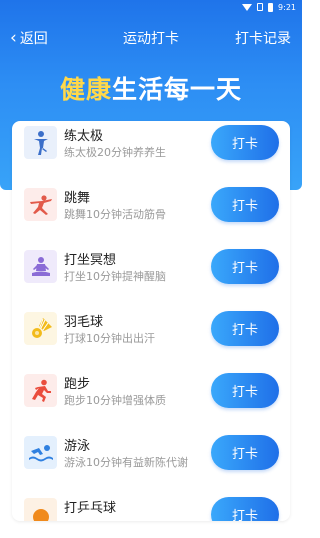  What do you see at coordinates (287, 7) in the screenshot?
I see `status-time: 9:21` at bounding box center [287, 7].